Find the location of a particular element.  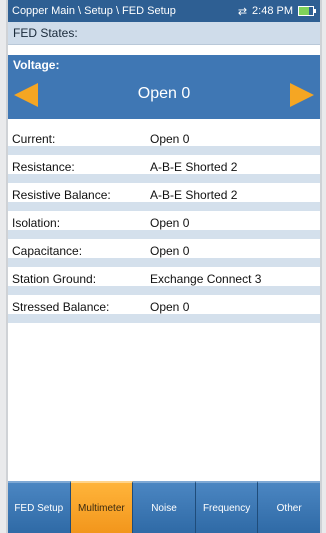

station-ground-row: Station Ground: Exchange Connect 3 is located at coordinates (164, 281).